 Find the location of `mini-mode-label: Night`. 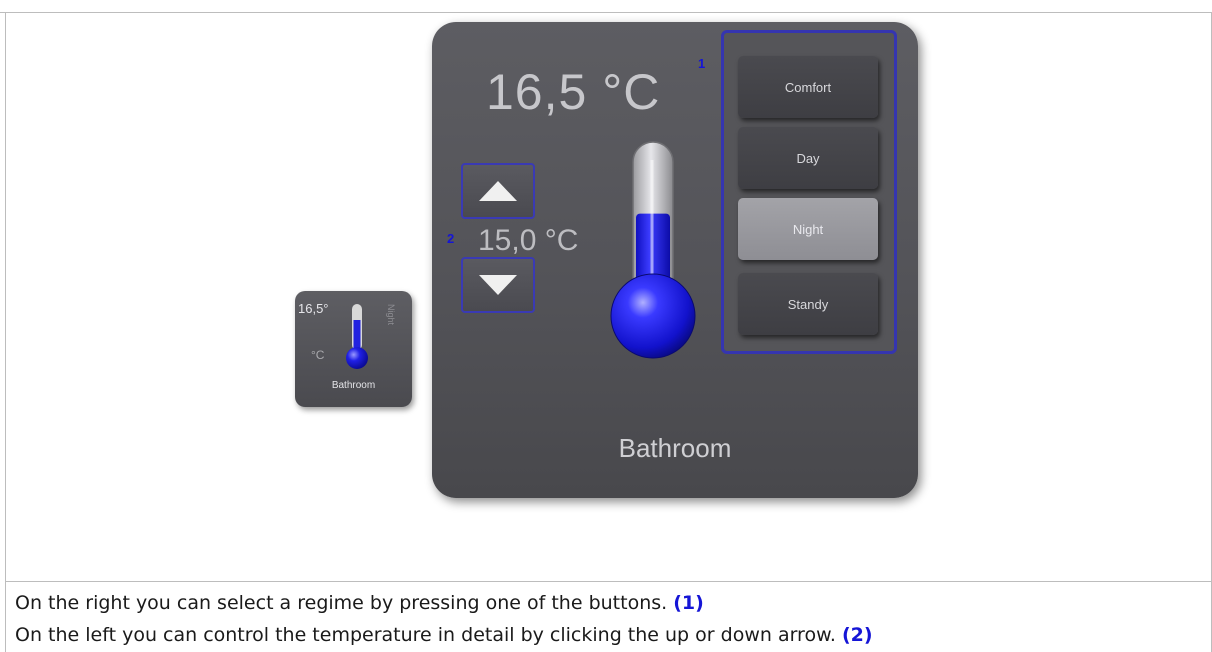

mini-mode-label: Night is located at coordinates (391, 315).